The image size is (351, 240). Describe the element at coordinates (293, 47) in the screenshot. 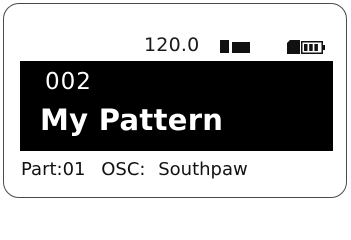

I see `sd-card-icon` at that location.